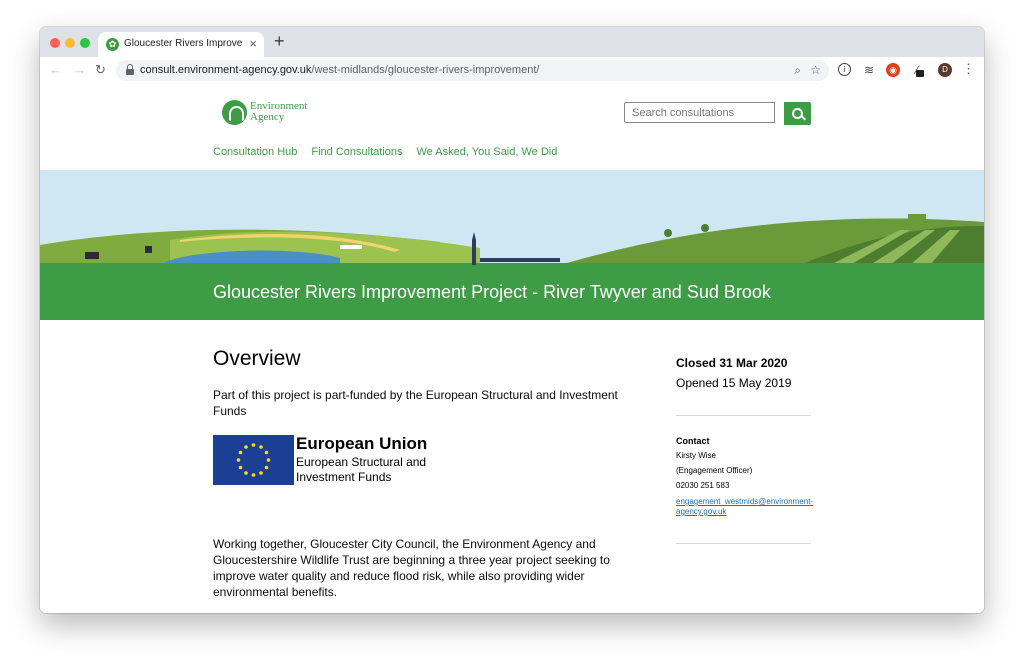 Image resolution: width=1024 pixels, height=666 pixels. I want to click on eu-flag-icon, so click(253, 460).